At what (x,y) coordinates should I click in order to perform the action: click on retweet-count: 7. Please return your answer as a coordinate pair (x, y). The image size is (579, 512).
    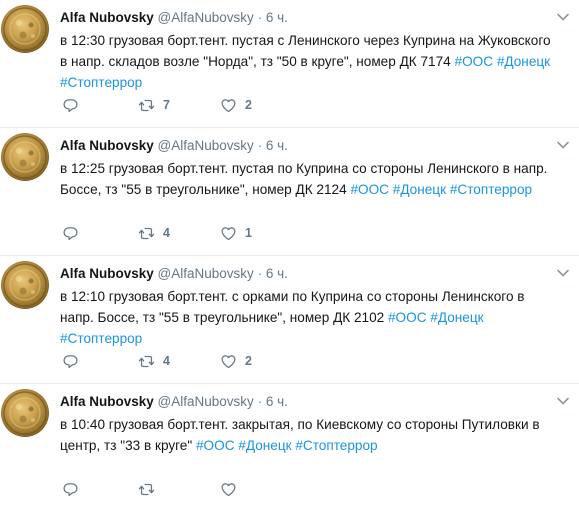
    Looking at the image, I should click on (166, 105).